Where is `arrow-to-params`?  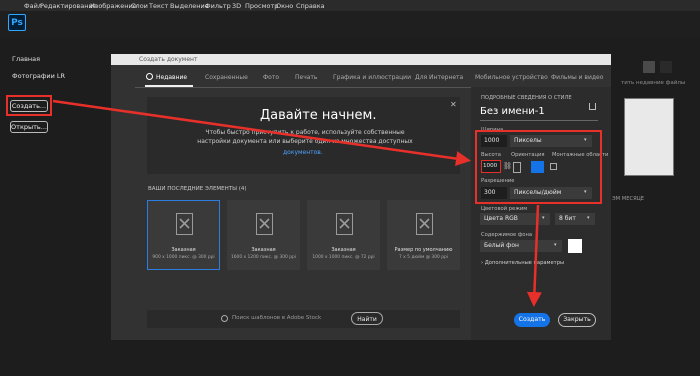
arrow-to-params is located at coordinates (261, 133).